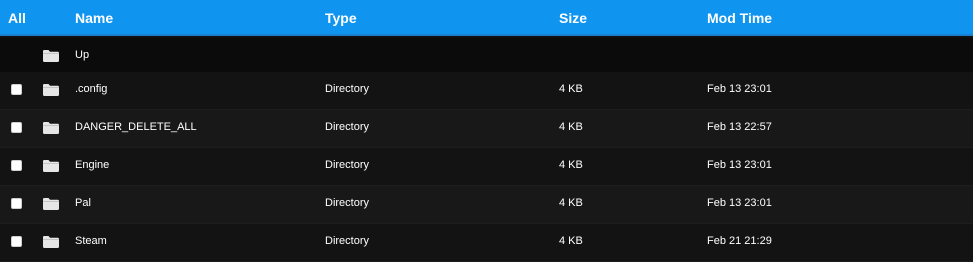 The image size is (973, 262). What do you see at coordinates (739, 127) in the screenshot?
I see `file-mod-time: Feb 13 22:57` at bounding box center [739, 127].